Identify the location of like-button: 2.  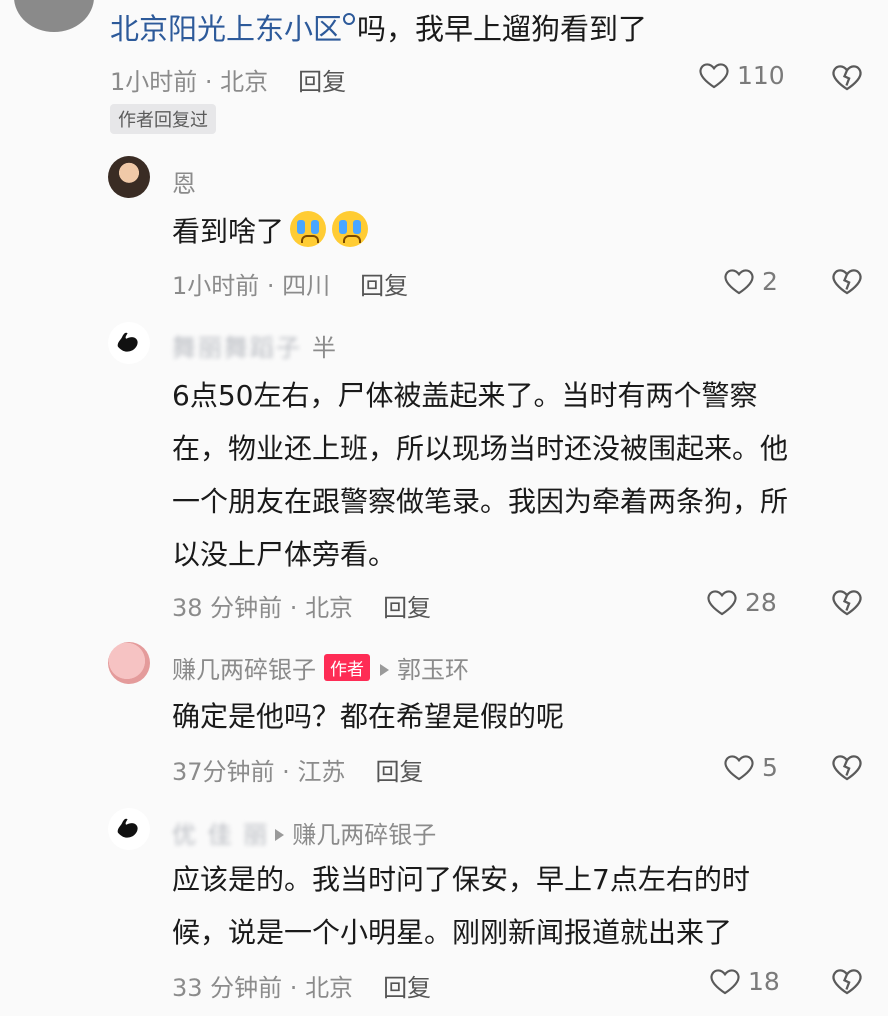
(750, 281).